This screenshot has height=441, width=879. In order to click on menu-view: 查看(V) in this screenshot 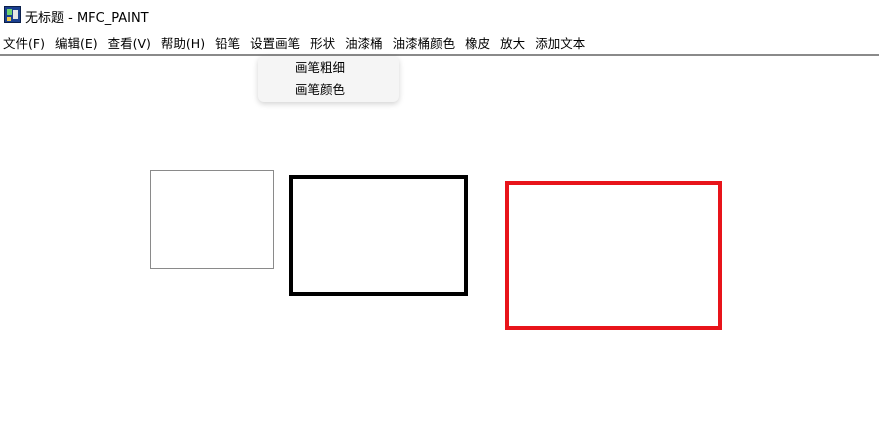, I will do `click(131, 43)`.